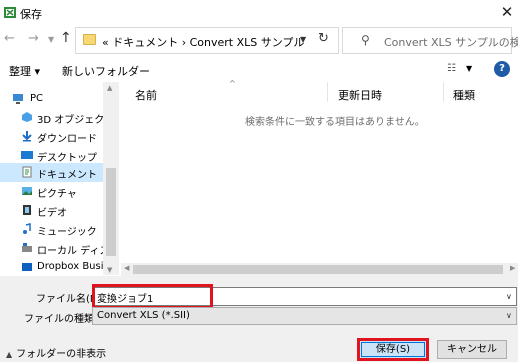 The width and height of the screenshot is (518, 362). What do you see at coordinates (464, 95) in the screenshot?
I see `column-header-type: 種類` at bounding box center [464, 95].